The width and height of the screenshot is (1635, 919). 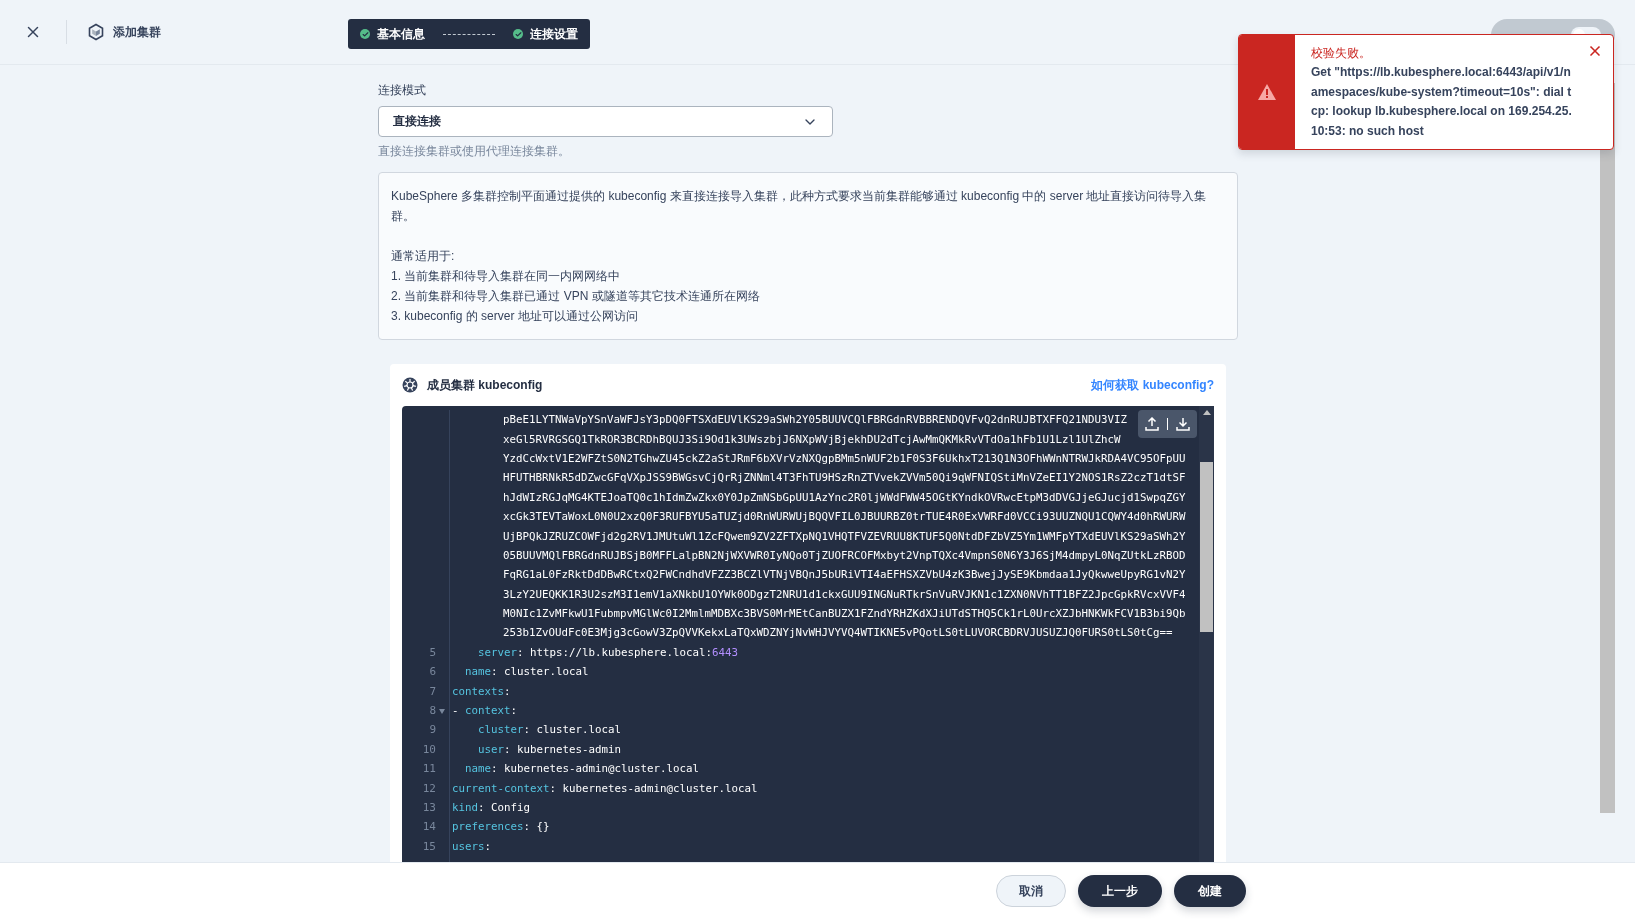 What do you see at coordinates (549, 730) in the screenshot?
I see `code-line: cluster: cluster.local` at bounding box center [549, 730].